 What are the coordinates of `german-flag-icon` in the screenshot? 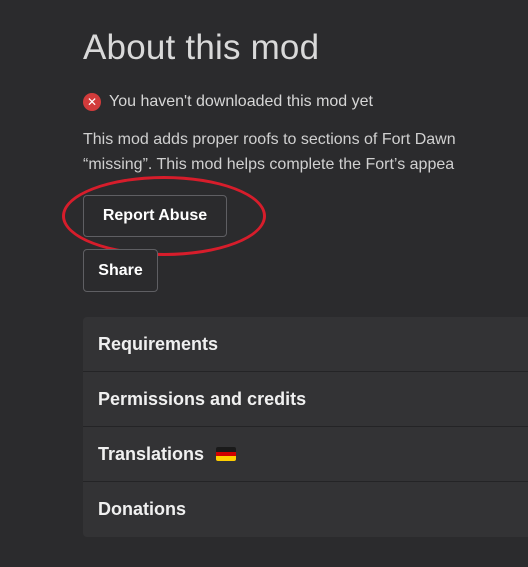 It's located at (226, 454).